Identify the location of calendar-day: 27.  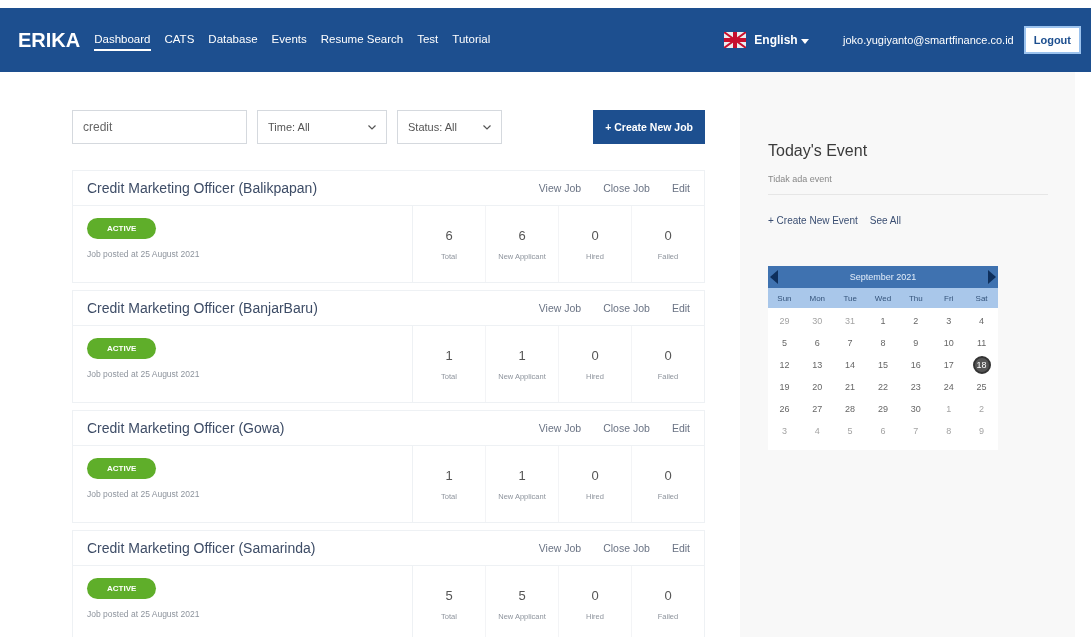
(817, 409).